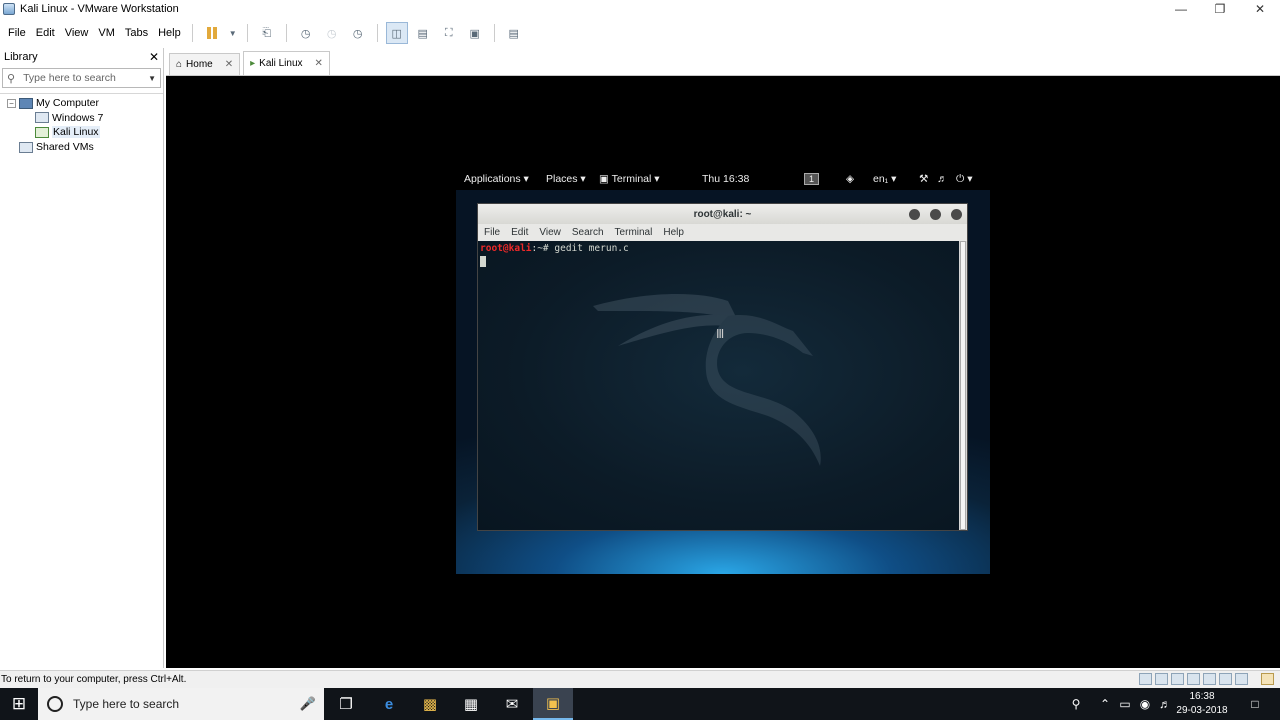 Image resolution: width=1280 pixels, height=720 pixels. What do you see at coordinates (604, 179) in the screenshot?
I see `terminal-icon: ▣` at bounding box center [604, 179].